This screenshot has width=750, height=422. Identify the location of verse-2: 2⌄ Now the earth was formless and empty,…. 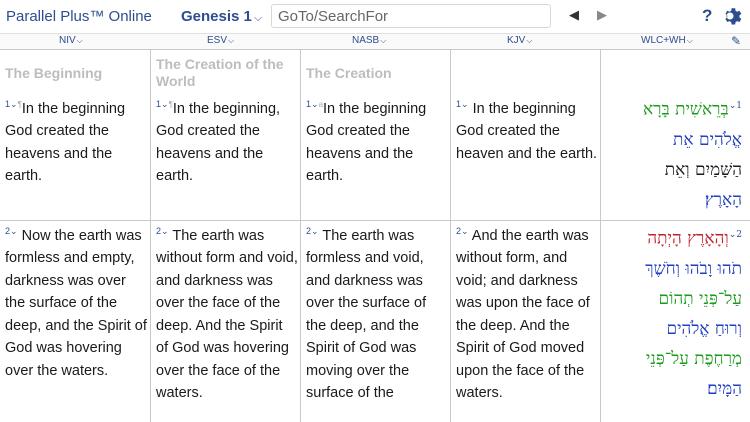
(76, 301).